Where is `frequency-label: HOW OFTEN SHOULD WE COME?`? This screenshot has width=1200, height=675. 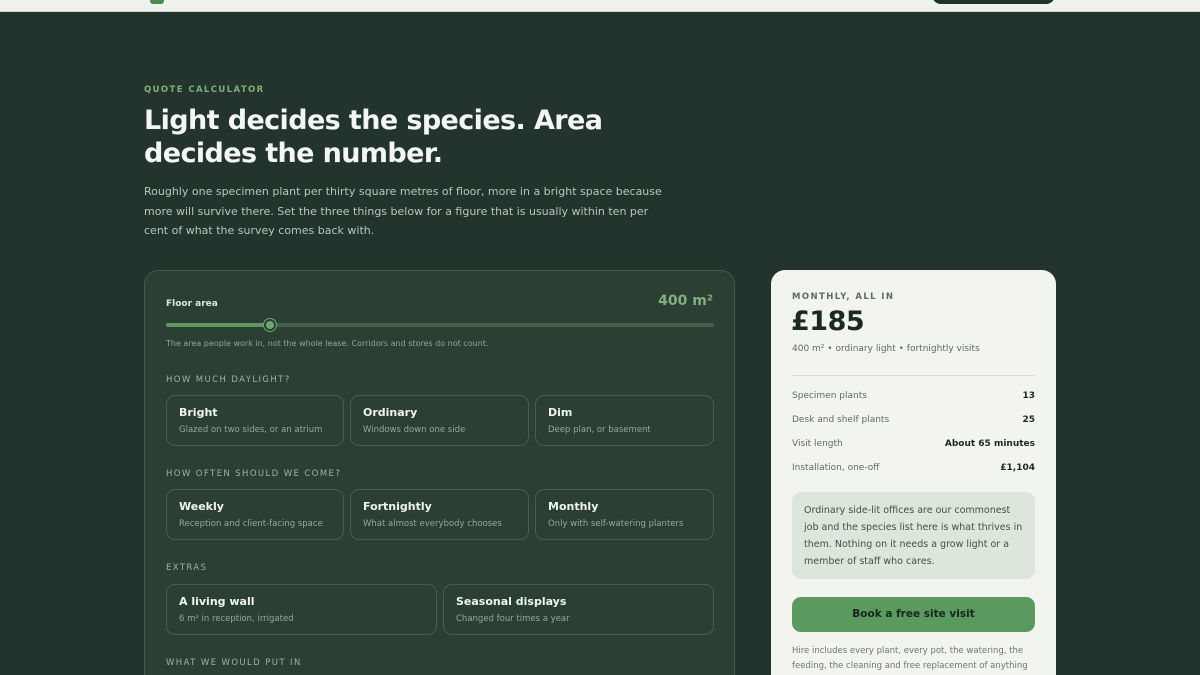
frequency-label: HOW OFTEN SHOULD WE COME? is located at coordinates (254, 474).